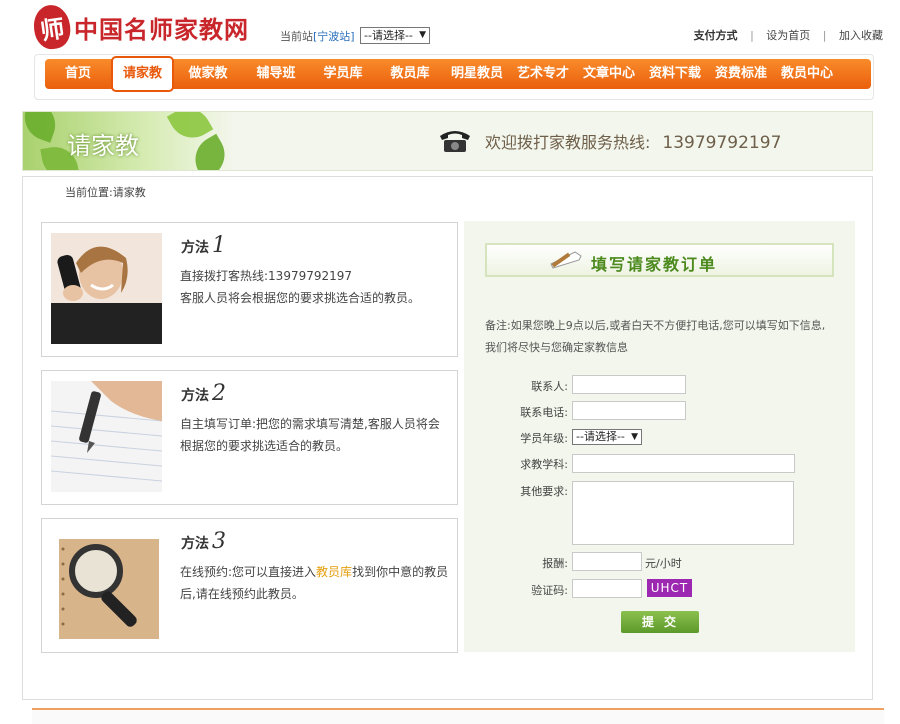 This screenshot has height=724, width=900. Describe the element at coordinates (315, 583) in the screenshot. I see `method-description: 在线预约:您可以直接进入教员库找到你中意的教员后,请在线预约此教员。` at that location.